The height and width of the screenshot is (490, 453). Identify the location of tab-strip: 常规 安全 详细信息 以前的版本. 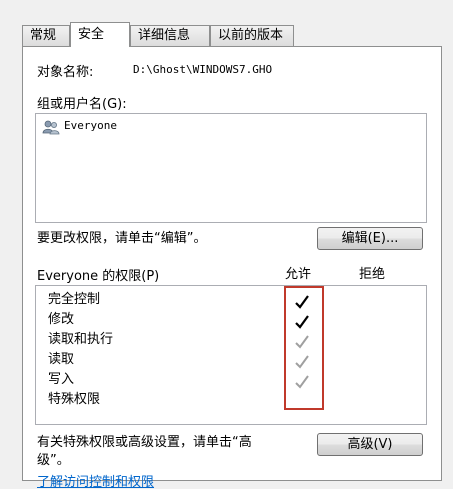
(232, 34).